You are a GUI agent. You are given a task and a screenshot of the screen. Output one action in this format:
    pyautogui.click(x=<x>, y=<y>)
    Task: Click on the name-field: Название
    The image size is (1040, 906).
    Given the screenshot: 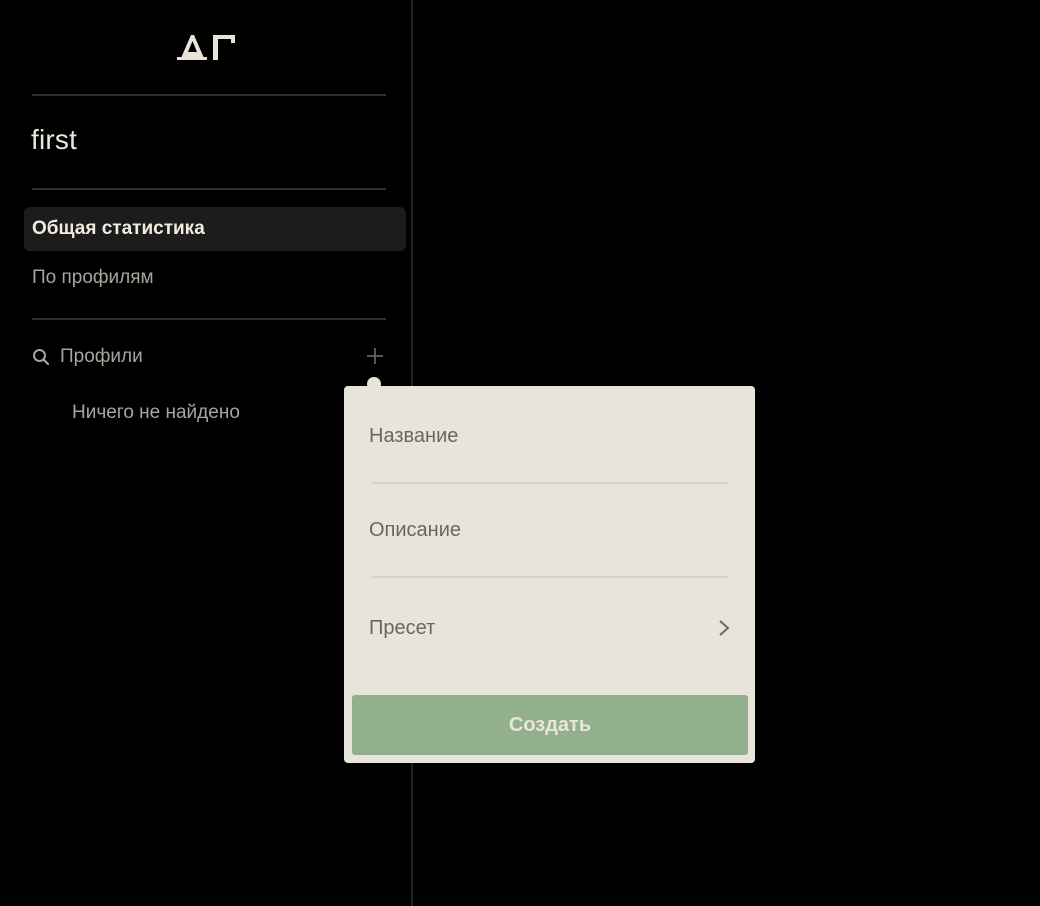 What is the action you would take?
    pyautogui.click(x=549, y=436)
    